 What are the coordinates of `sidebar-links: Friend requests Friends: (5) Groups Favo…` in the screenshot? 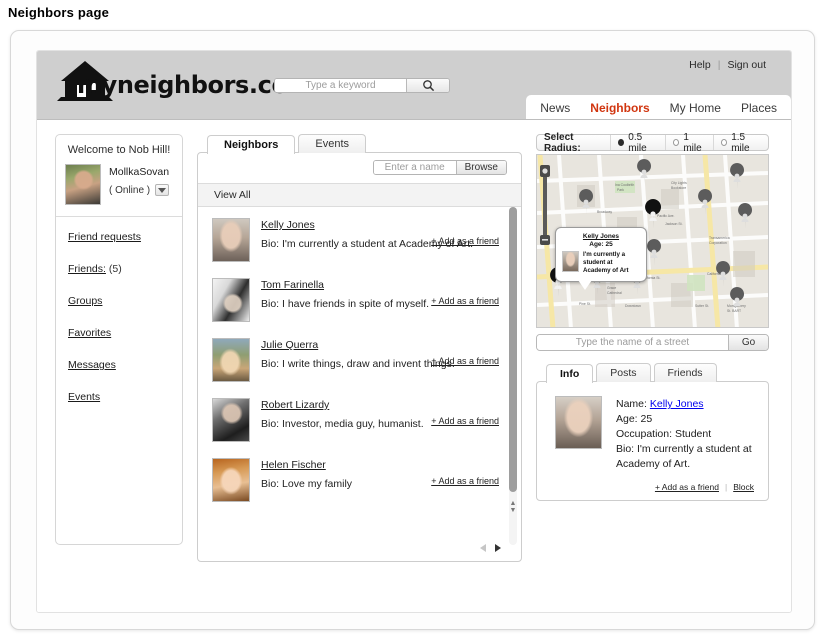 It's located at (119, 310).